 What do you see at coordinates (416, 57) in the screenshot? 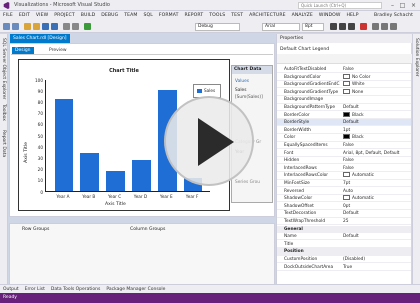
I see `solution-explorer-tab: Solution Explorer` at bounding box center [416, 57].